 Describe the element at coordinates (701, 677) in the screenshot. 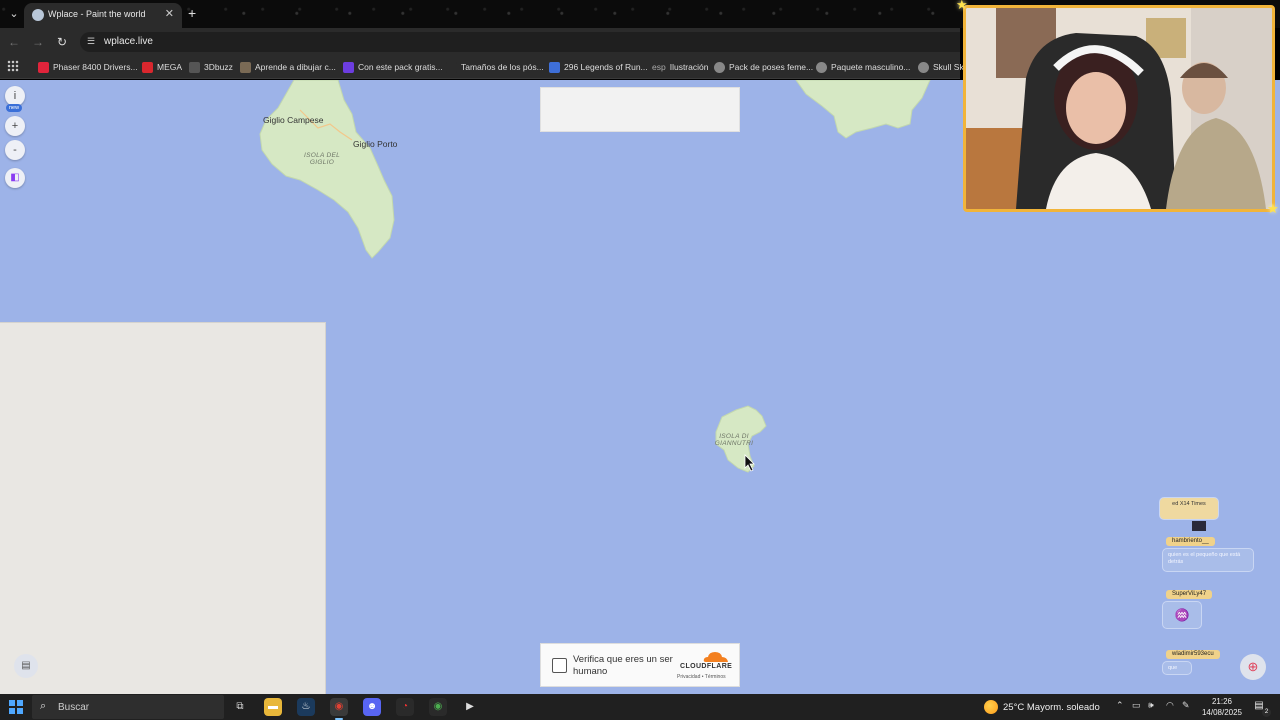

I see `captcha-links: Privacidad • Términos` at that location.